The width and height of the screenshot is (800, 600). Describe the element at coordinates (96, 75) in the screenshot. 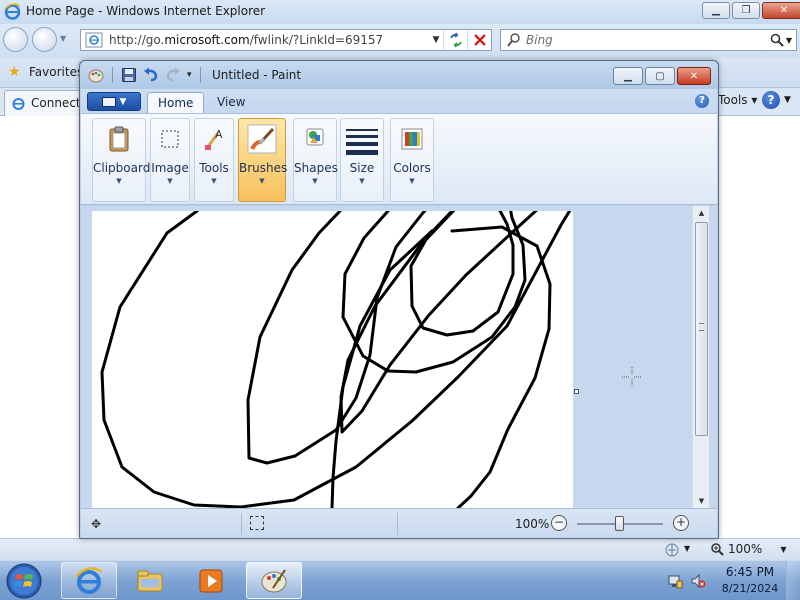

I see `paint-app-icon` at that location.